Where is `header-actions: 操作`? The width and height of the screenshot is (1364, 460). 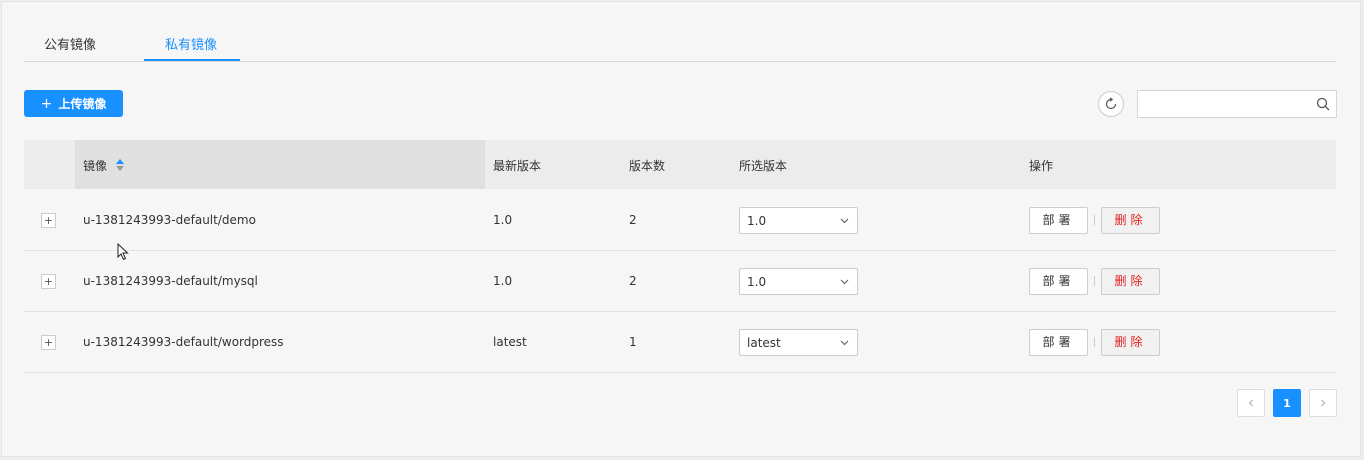 header-actions: 操作 is located at coordinates (1041, 166).